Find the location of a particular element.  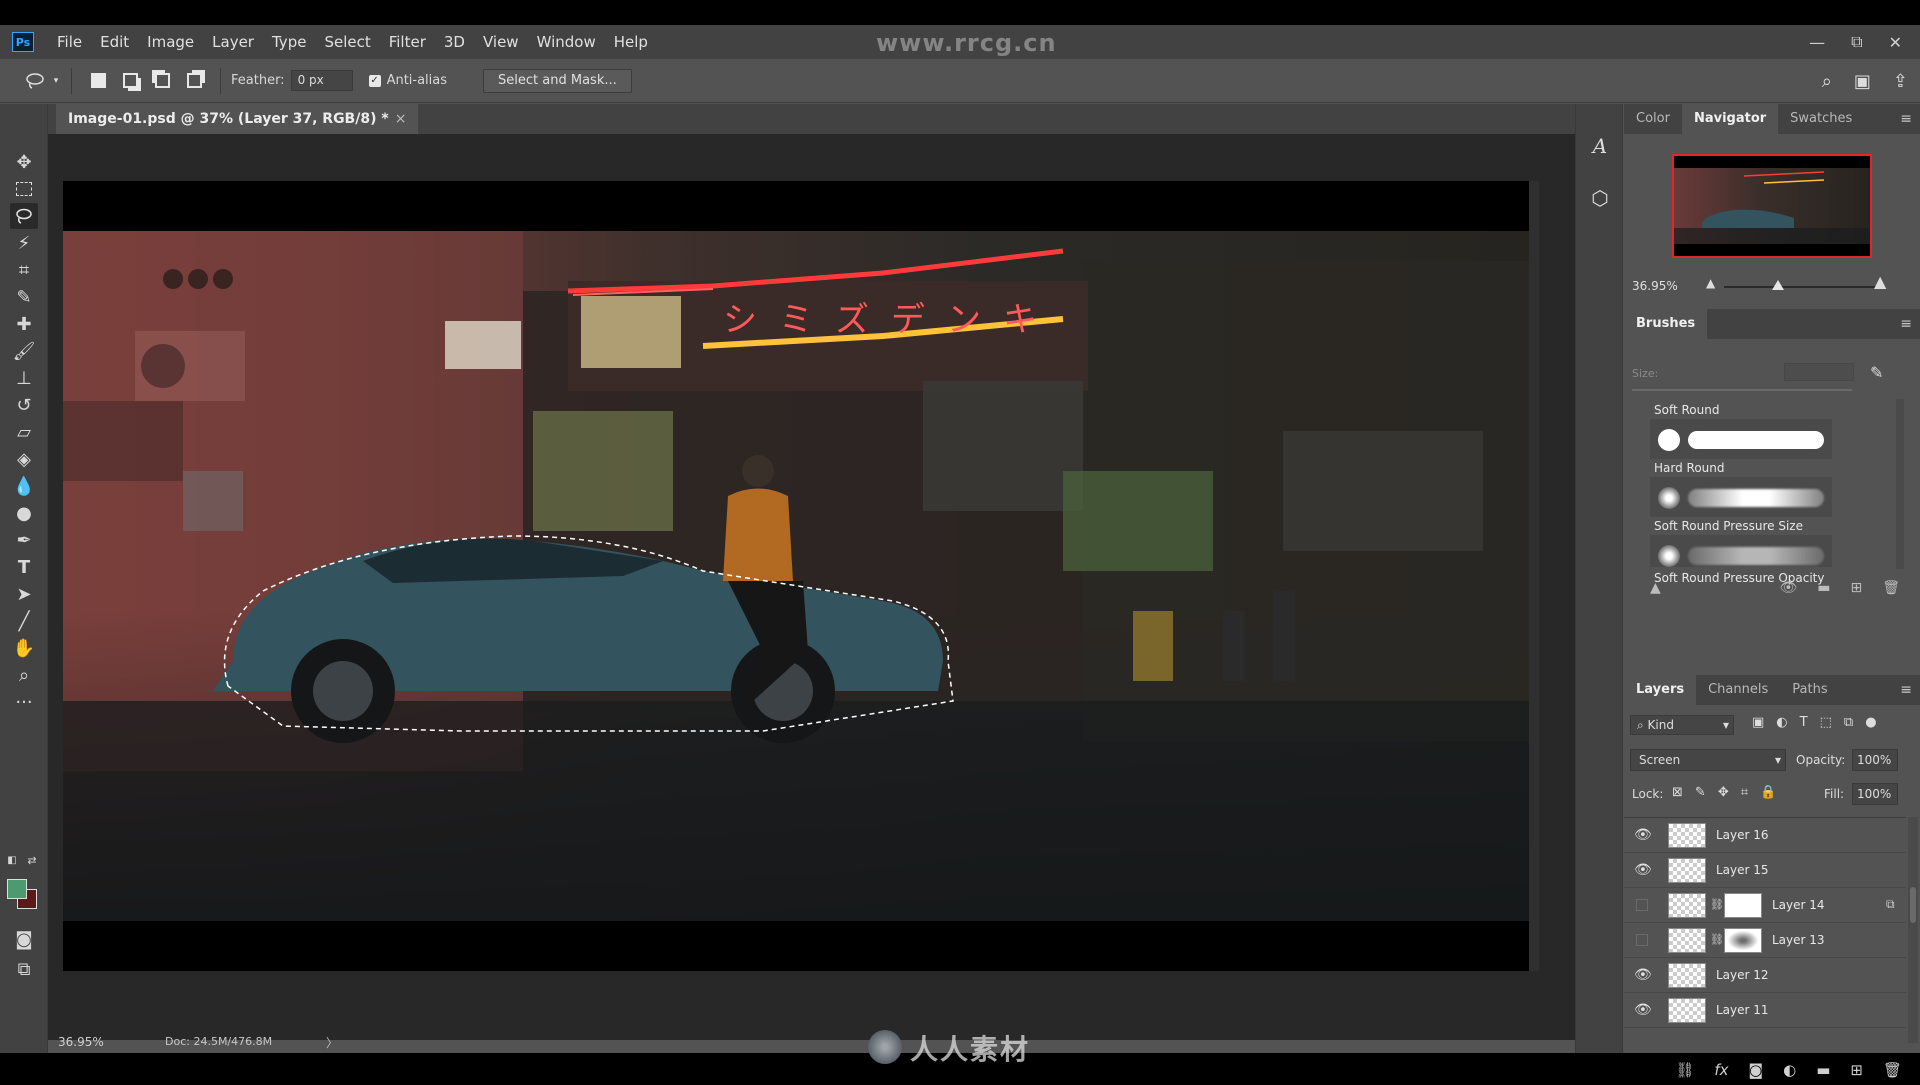

history-brush-tool-icon: ↺ is located at coordinates (24, 405).